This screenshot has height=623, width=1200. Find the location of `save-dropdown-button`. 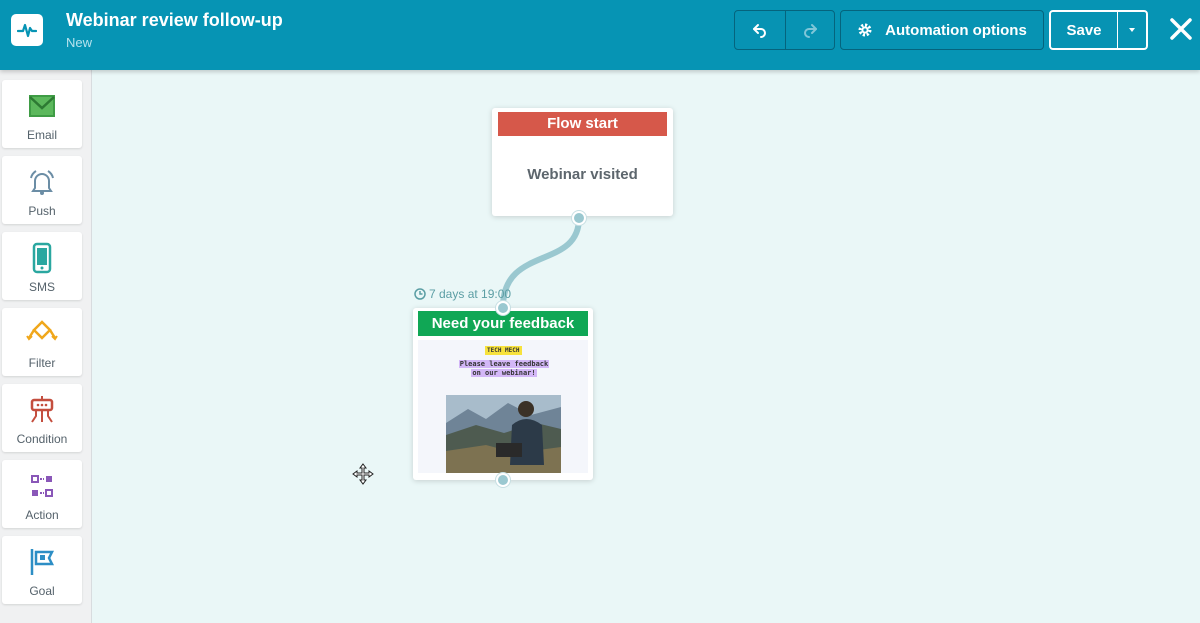

save-dropdown-button is located at coordinates (1131, 30).